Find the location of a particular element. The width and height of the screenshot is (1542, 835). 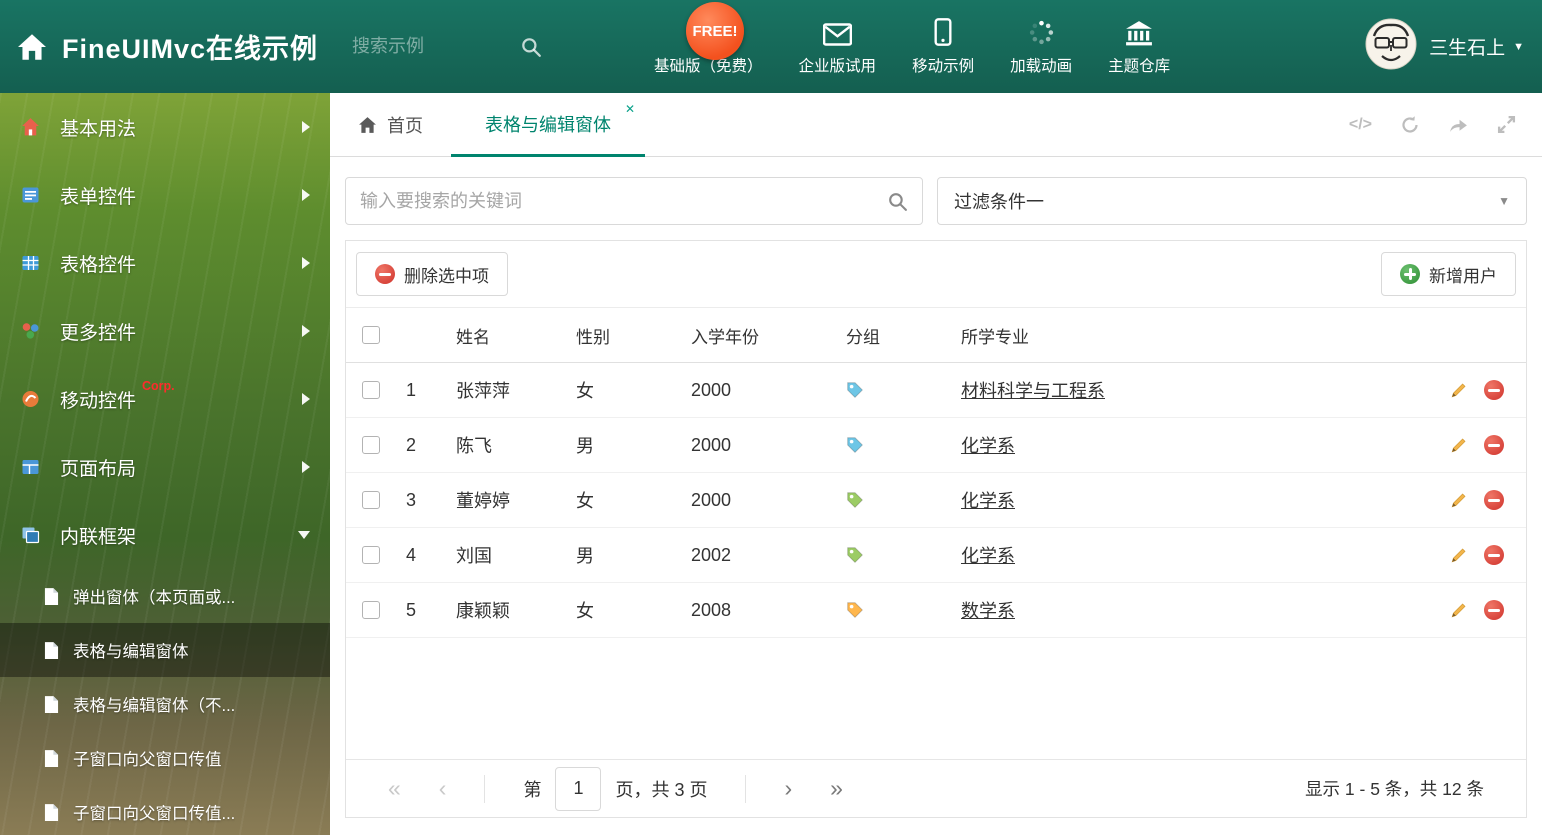

row-gender: 女 is located at coordinates (585, 501).